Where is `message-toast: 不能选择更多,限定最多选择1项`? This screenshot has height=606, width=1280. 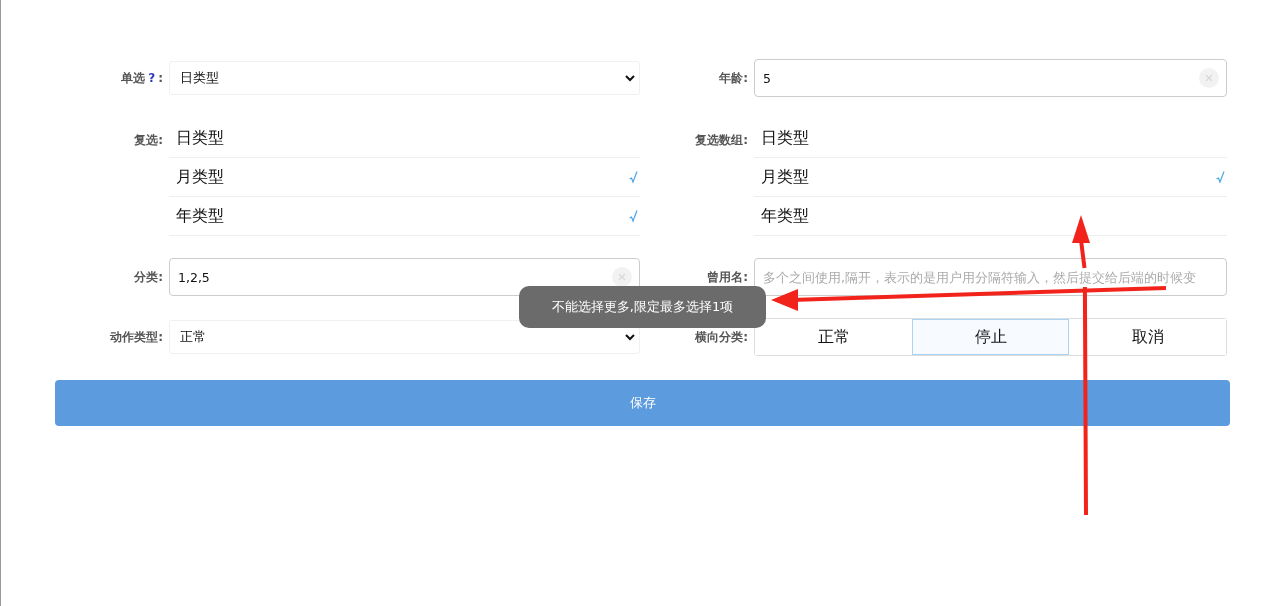
message-toast: 不能选择更多,限定最多选择1项 is located at coordinates (642, 307).